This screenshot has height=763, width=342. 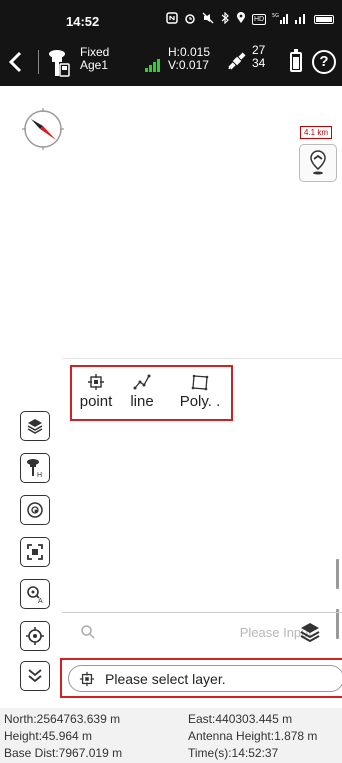 I want to click on crosshair-icon, so click(x=35, y=636).